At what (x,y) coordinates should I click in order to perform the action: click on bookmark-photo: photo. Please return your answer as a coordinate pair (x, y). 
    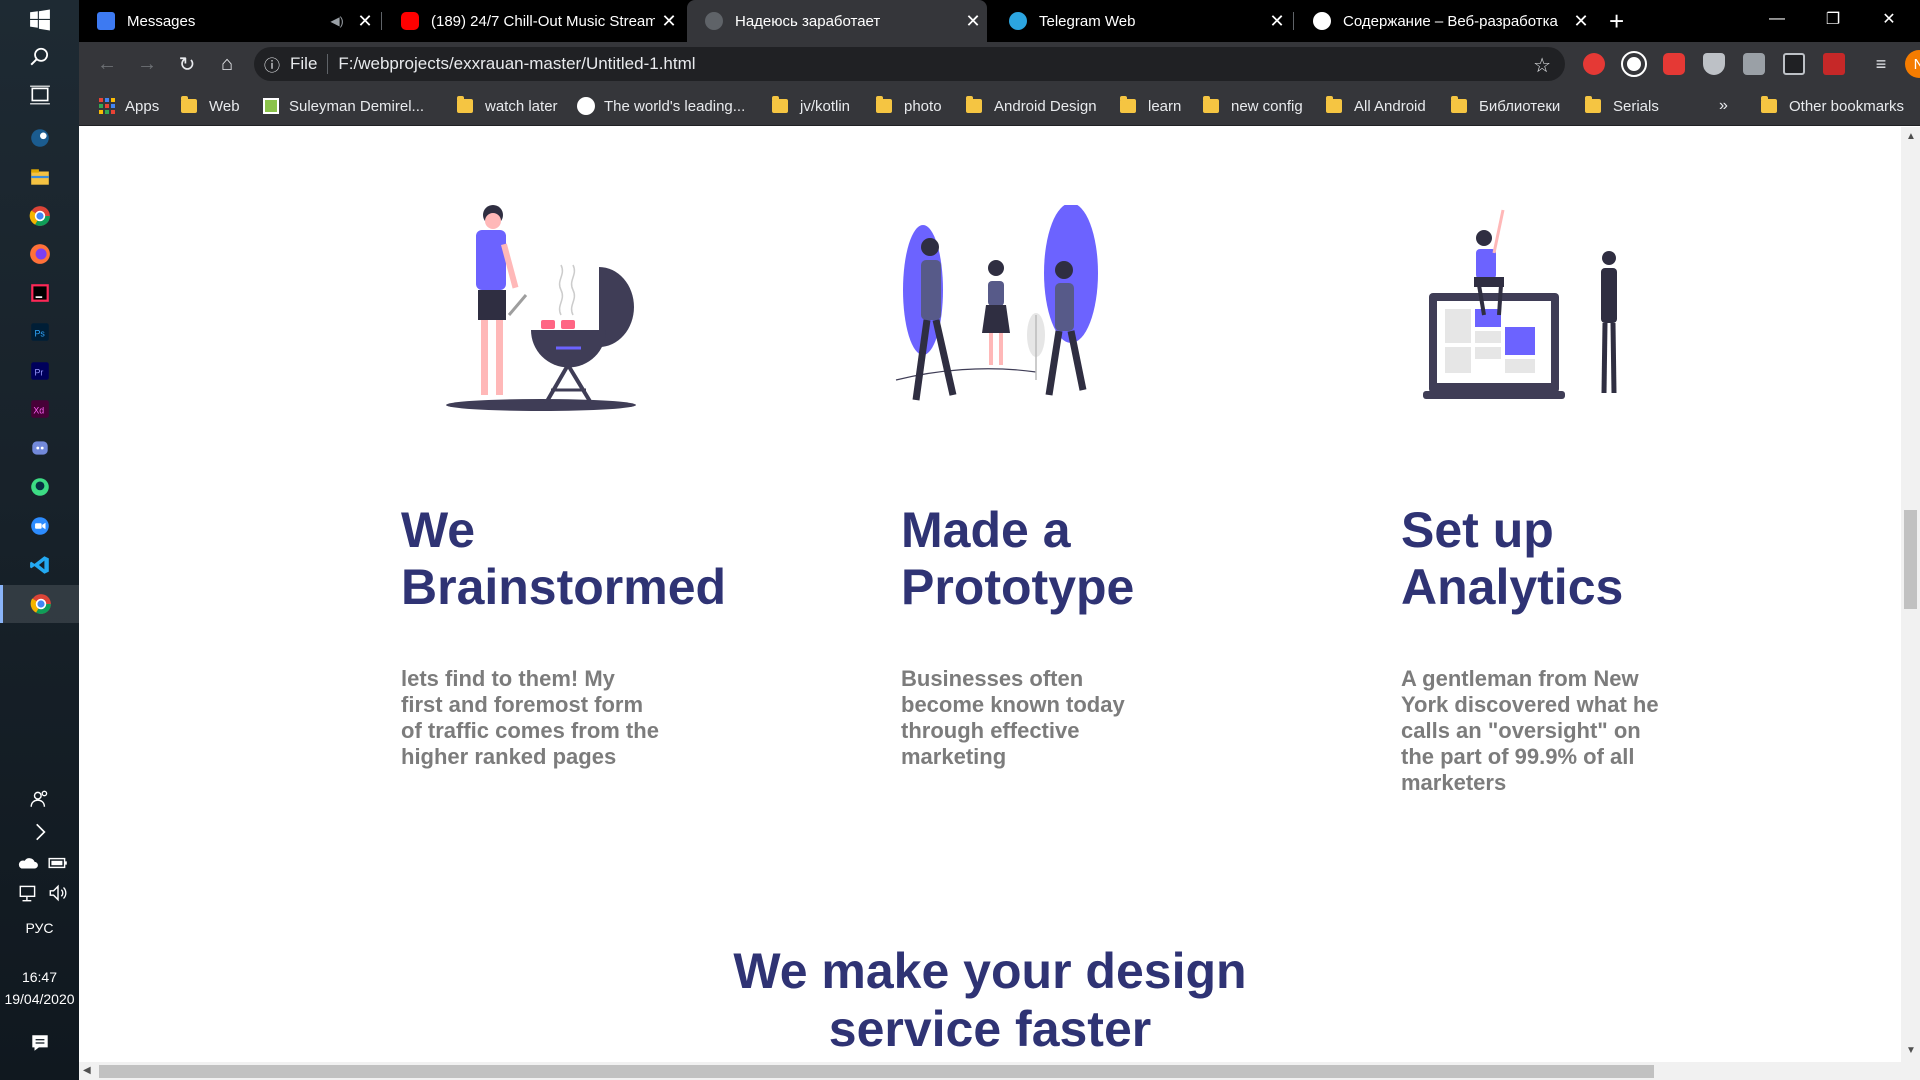
    Looking at the image, I should click on (909, 106).